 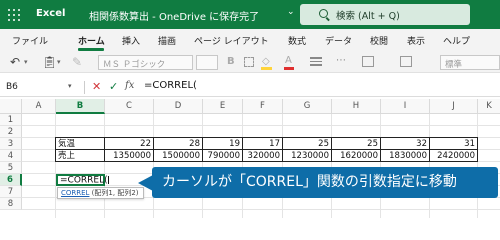 What do you see at coordinates (379, 40) in the screenshot?
I see `tab-review: 校閲` at bounding box center [379, 40].